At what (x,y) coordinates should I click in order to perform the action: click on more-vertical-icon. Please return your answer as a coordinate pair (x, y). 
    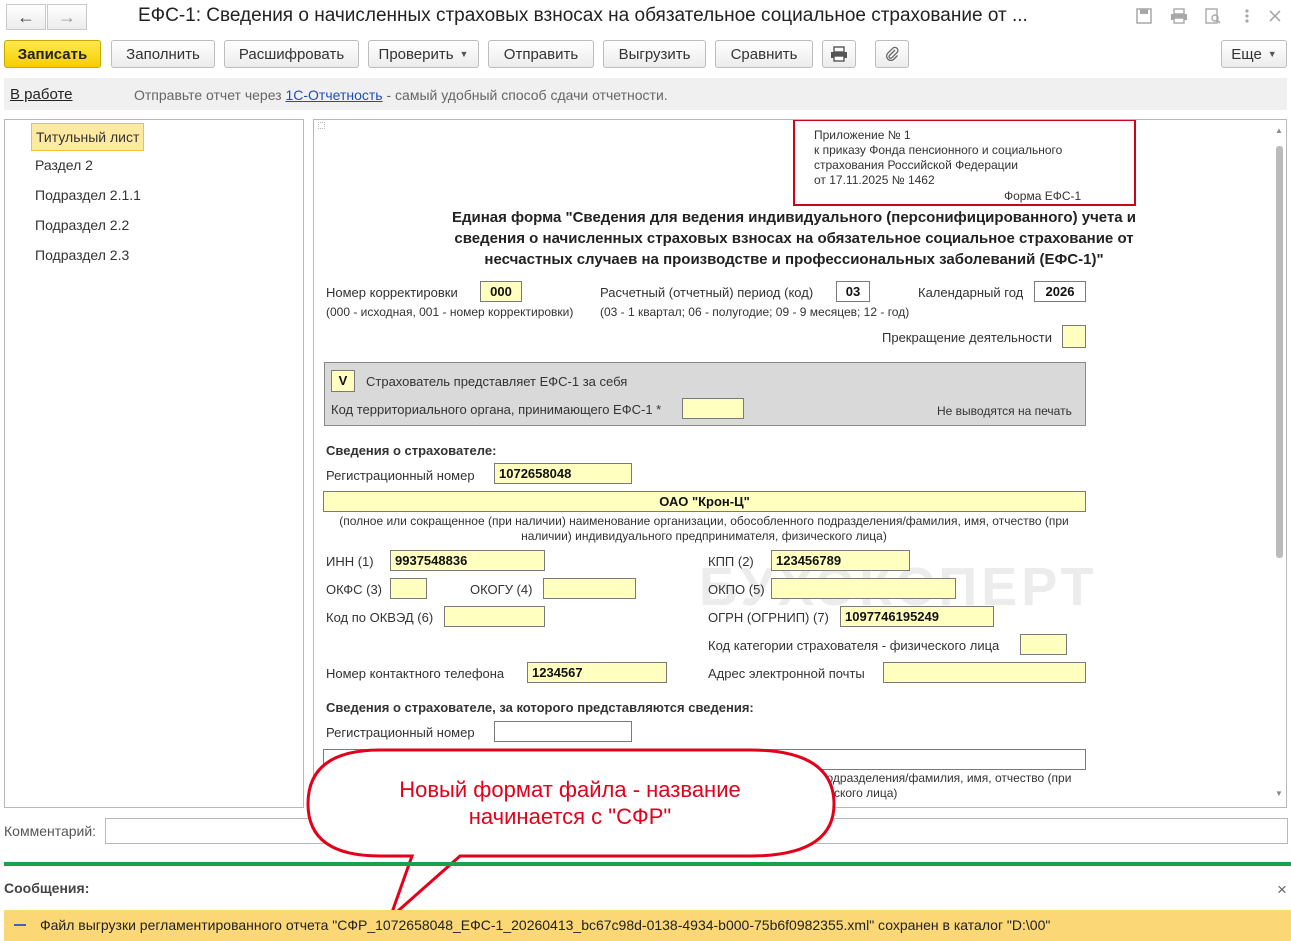
    Looking at the image, I should click on (1247, 16).